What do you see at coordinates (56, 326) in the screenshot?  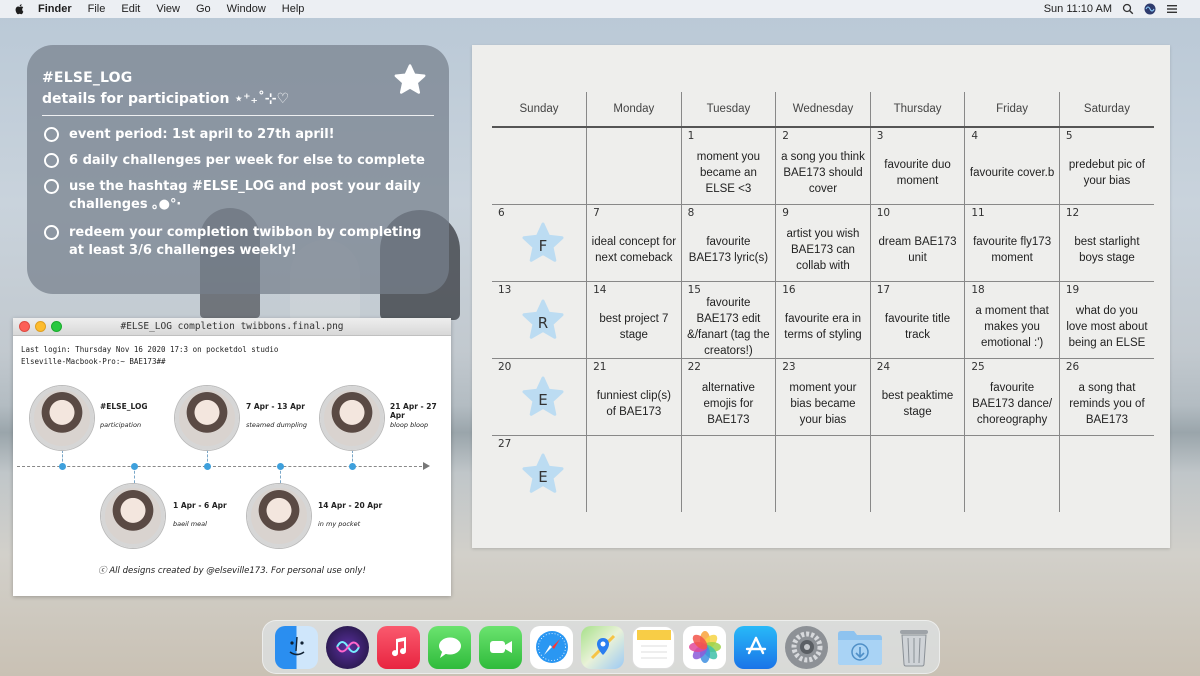 I see `zoom-window-button` at bounding box center [56, 326].